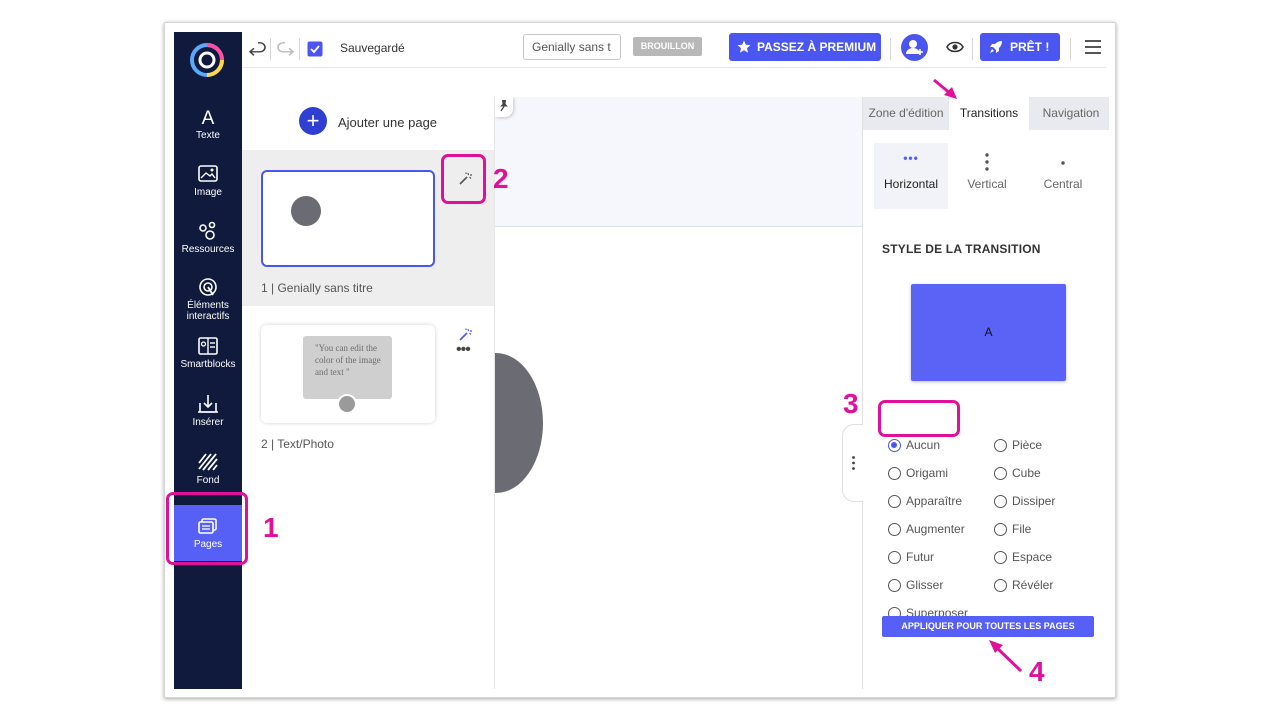  What do you see at coordinates (927, 473) in the screenshot?
I see `radio-label: Origami` at bounding box center [927, 473].